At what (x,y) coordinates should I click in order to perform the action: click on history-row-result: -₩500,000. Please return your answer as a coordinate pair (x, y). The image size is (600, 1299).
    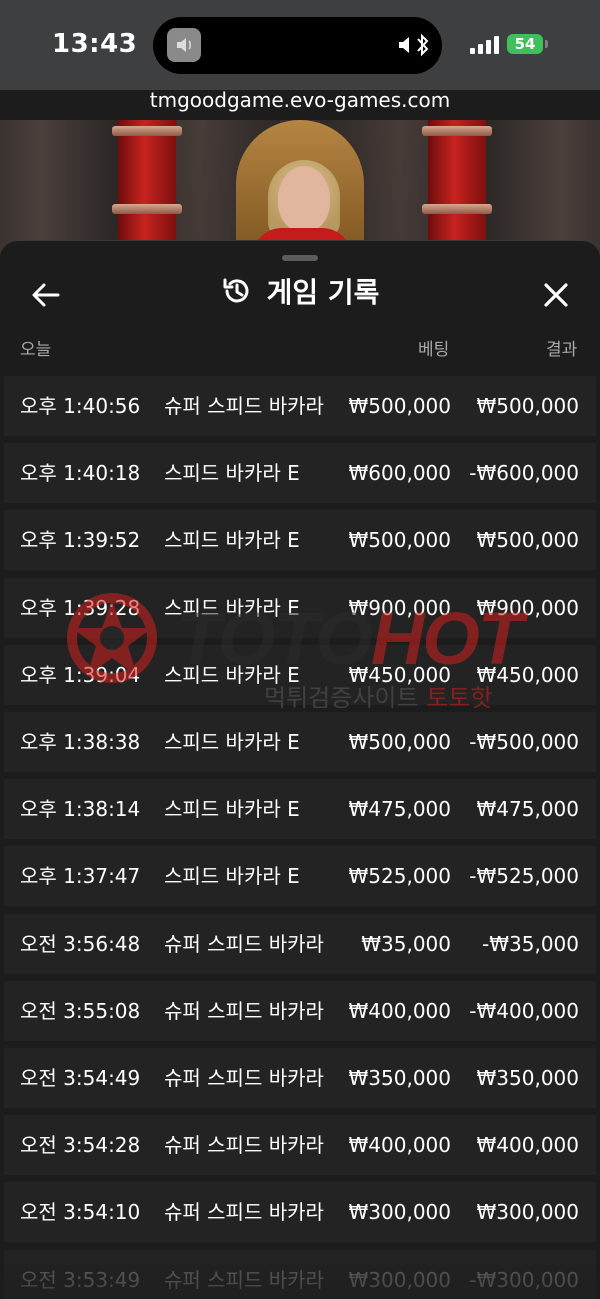
    Looking at the image, I should click on (524, 742).